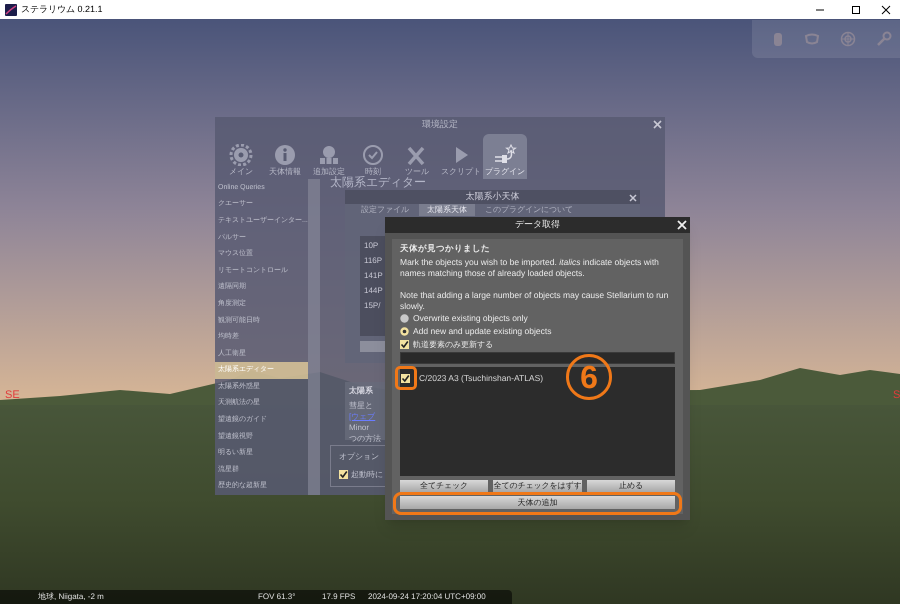 The image size is (900, 604). What do you see at coordinates (339, 597) in the screenshot?
I see `fps-text: 17.9 FPS` at bounding box center [339, 597].